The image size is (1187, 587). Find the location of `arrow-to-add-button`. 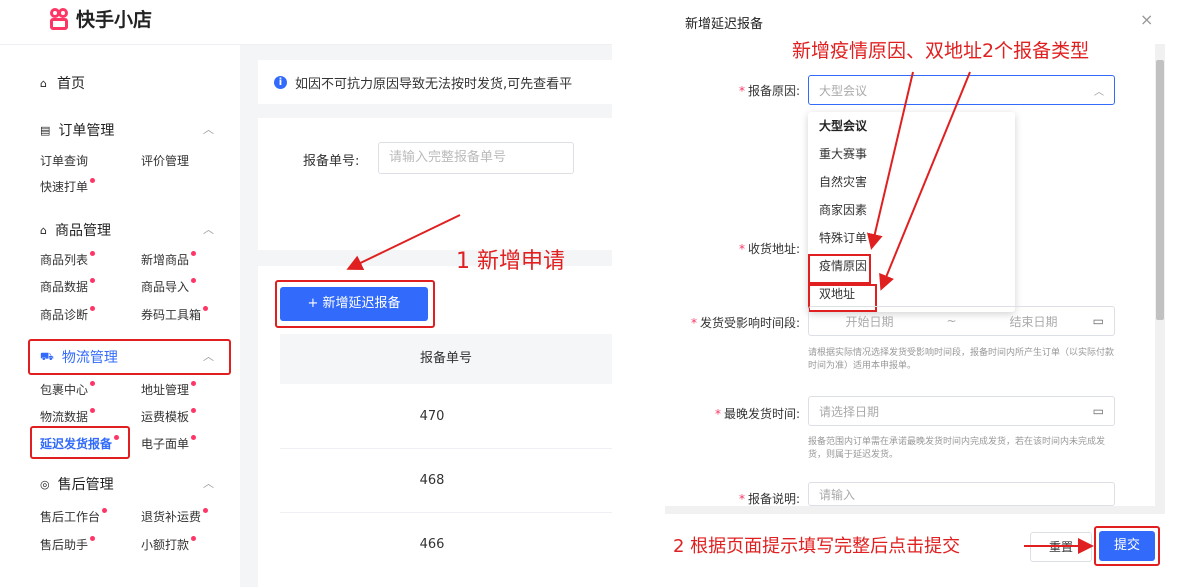

arrow-to-add-button is located at coordinates (403, 242).